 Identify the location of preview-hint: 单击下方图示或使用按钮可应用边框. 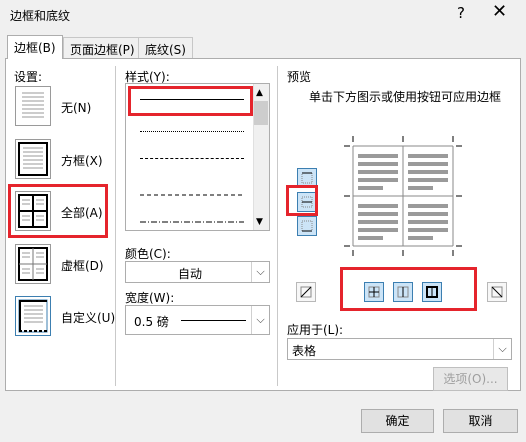
(404, 97).